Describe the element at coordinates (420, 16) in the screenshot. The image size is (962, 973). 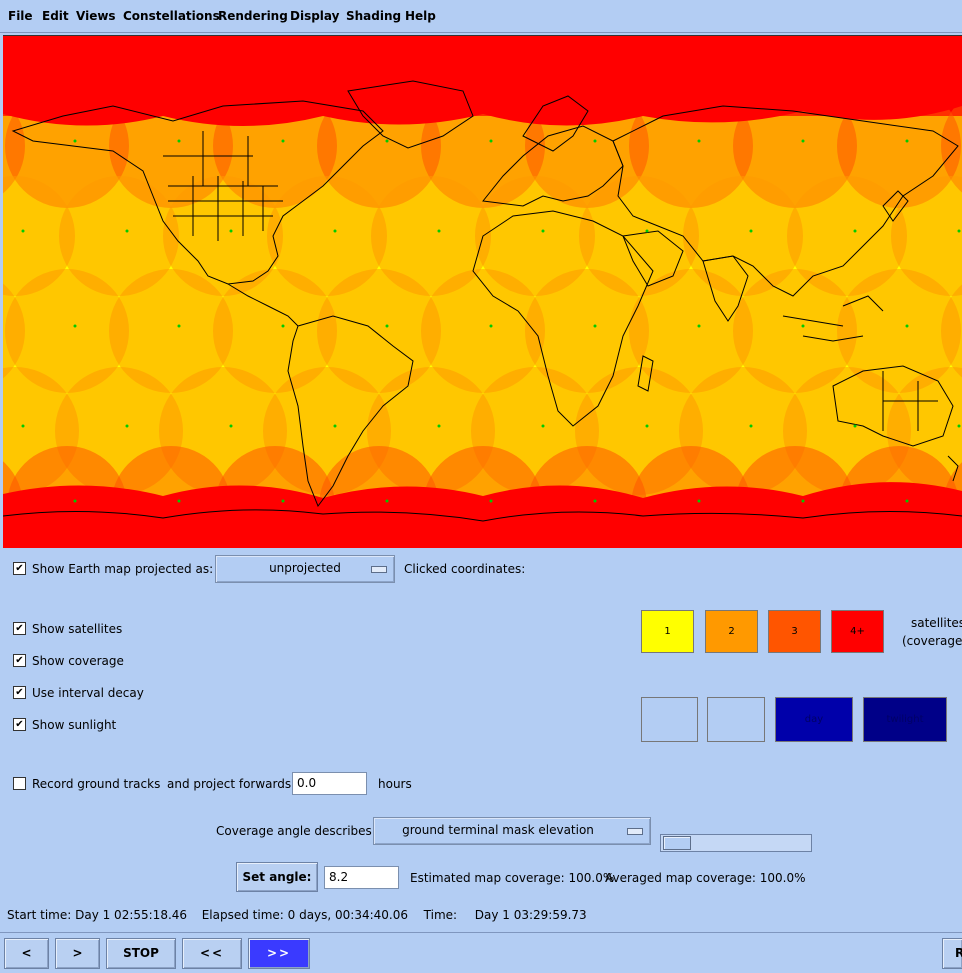
I see `menu-help: Help` at that location.